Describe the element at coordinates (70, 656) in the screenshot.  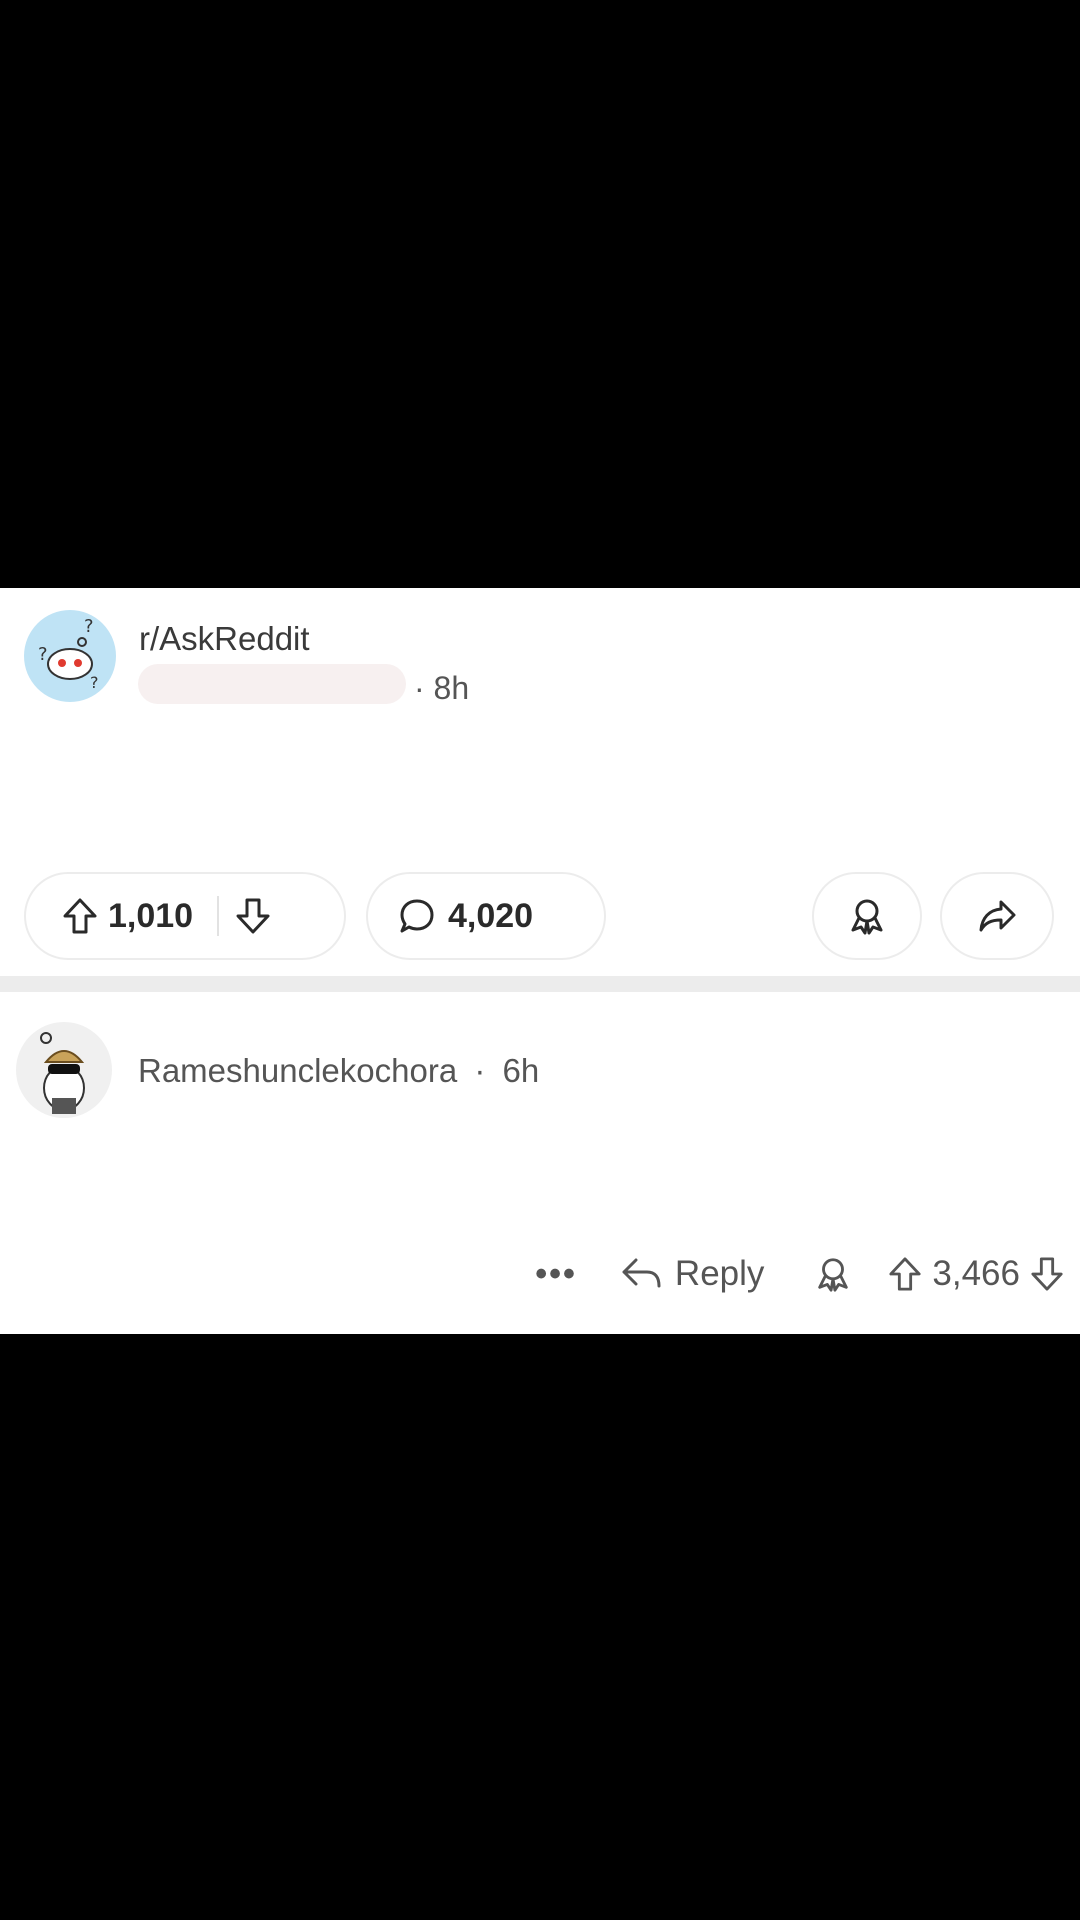
I see `subreddit-avatar: ? ? ?` at that location.